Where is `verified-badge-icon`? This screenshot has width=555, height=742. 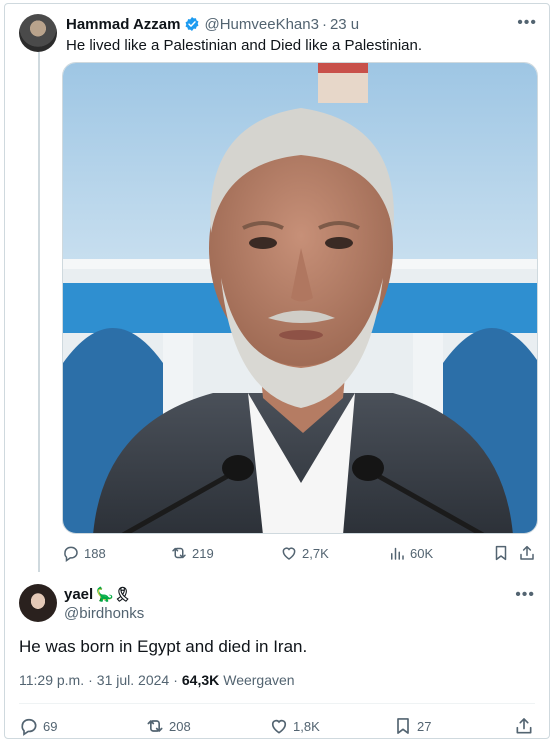
verified-badge-icon is located at coordinates (192, 24).